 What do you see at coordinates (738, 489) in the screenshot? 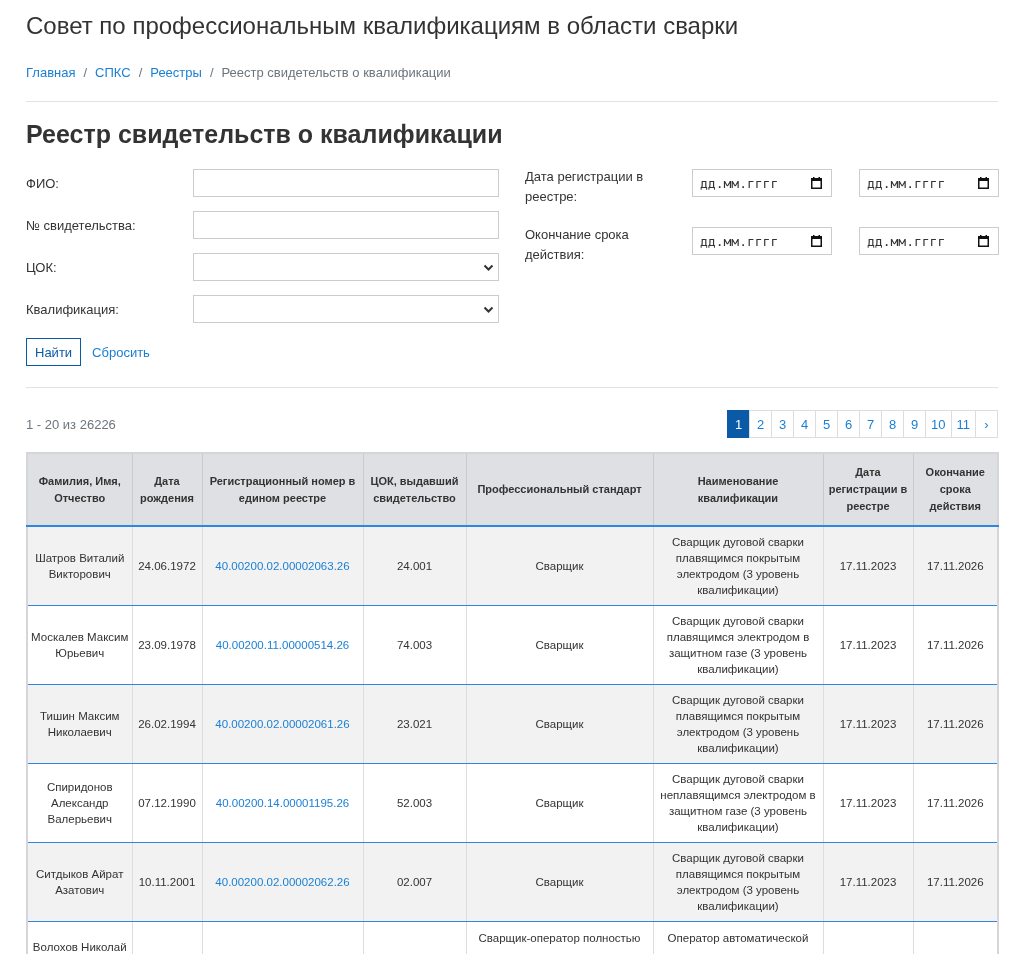
I see `column-header: Наименование квалификации` at bounding box center [738, 489].